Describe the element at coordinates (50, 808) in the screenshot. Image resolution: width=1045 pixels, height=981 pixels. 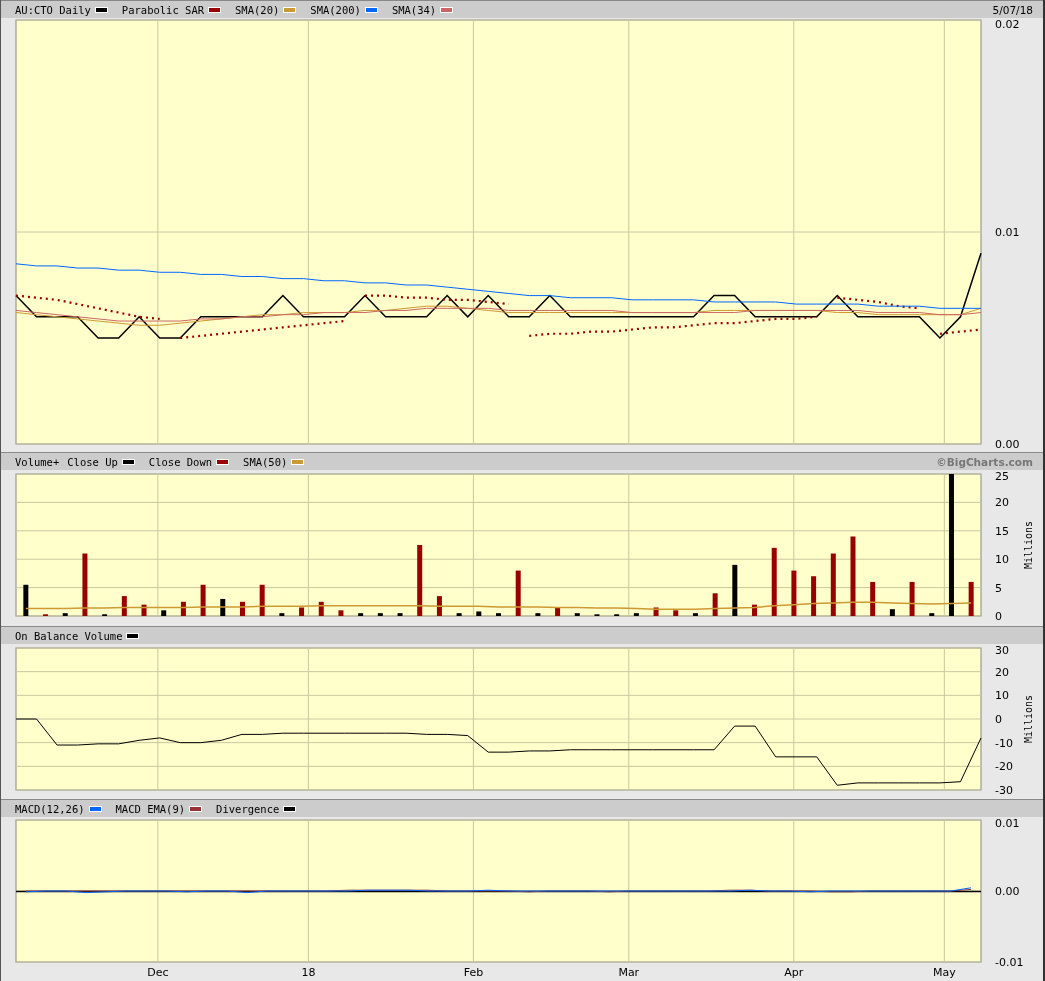
I see `legend-label: MACD(12,26)` at that location.